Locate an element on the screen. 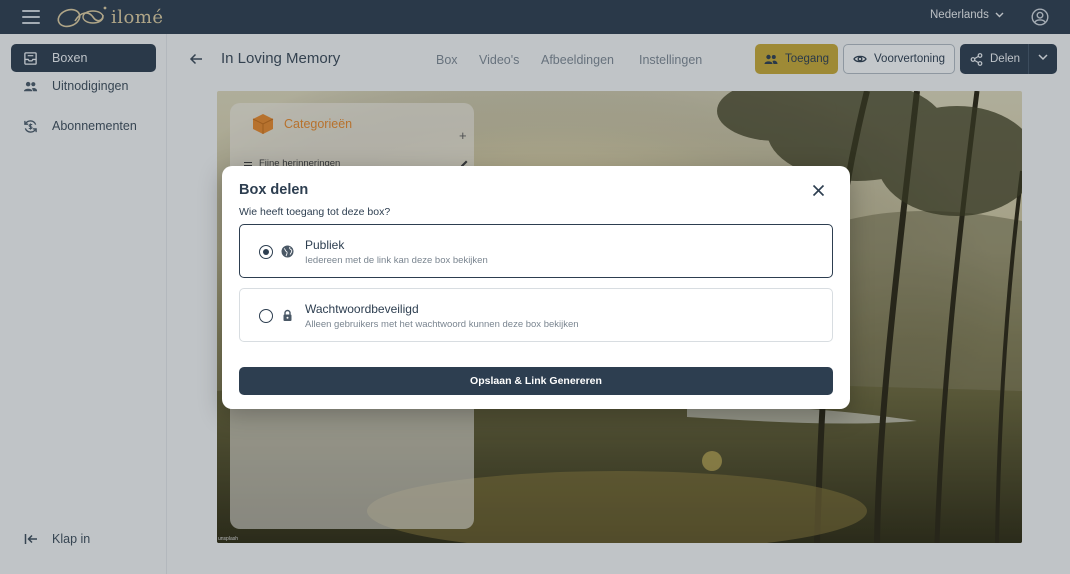 The height and width of the screenshot is (574, 1070). option-title: Wachtwoordbeveiligd is located at coordinates (362, 309).